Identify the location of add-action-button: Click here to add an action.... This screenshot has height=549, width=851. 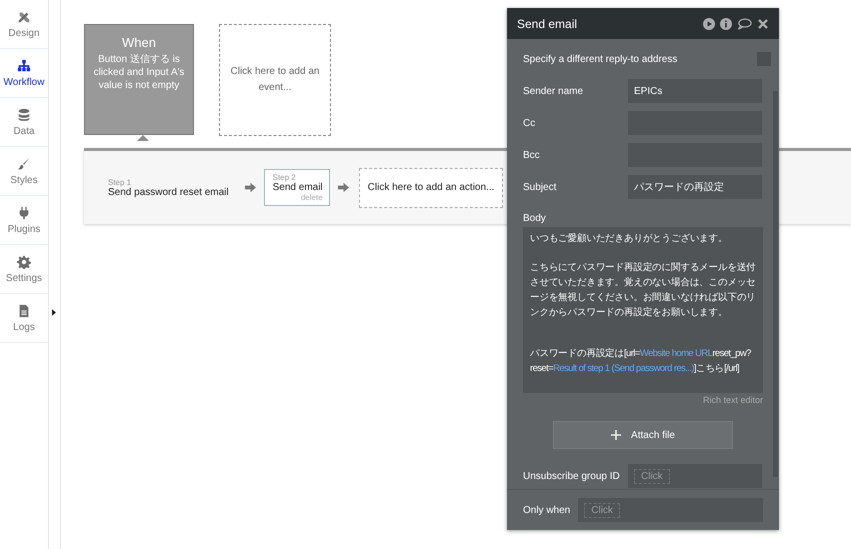
(431, 188).